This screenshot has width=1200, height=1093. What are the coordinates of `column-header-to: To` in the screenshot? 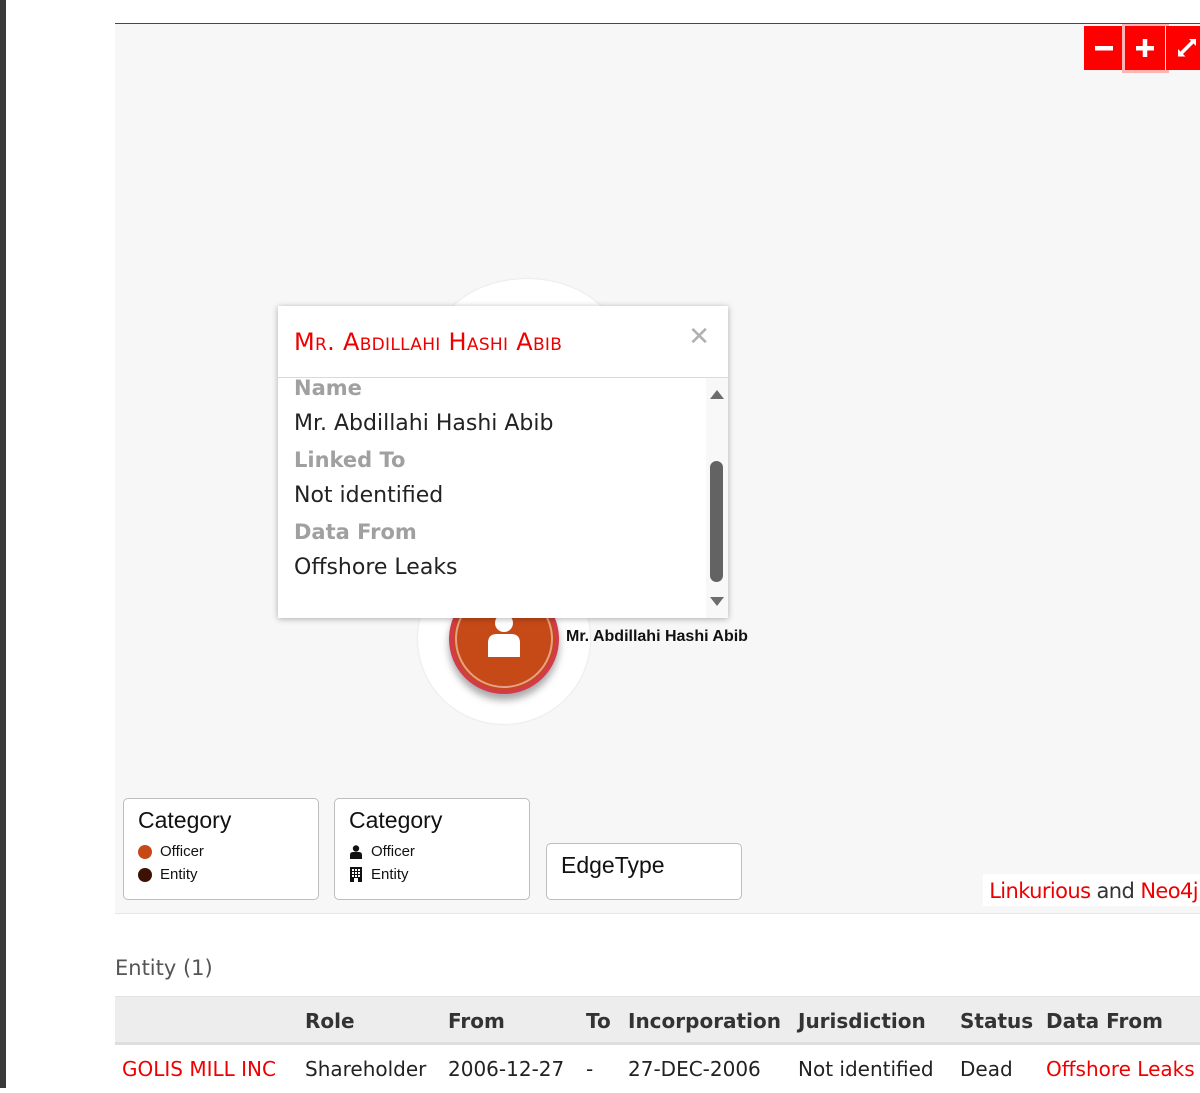 It's located at (598, 1021).